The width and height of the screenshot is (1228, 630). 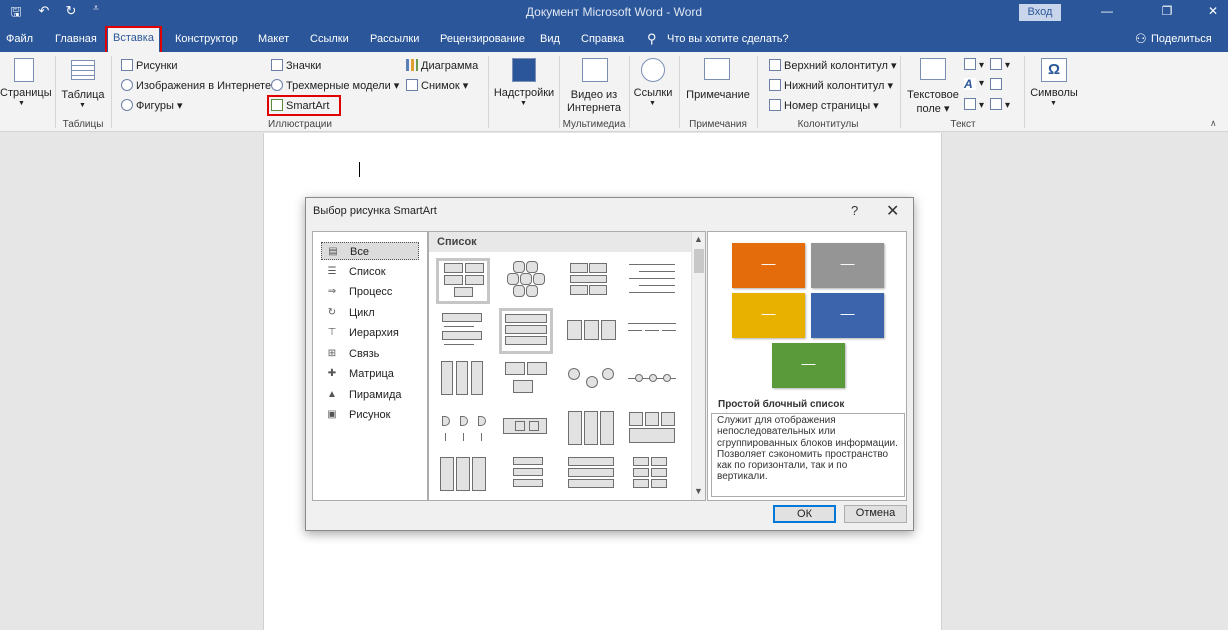 I want to click on symbols-button: Символы, so click(x=1054, y=93).